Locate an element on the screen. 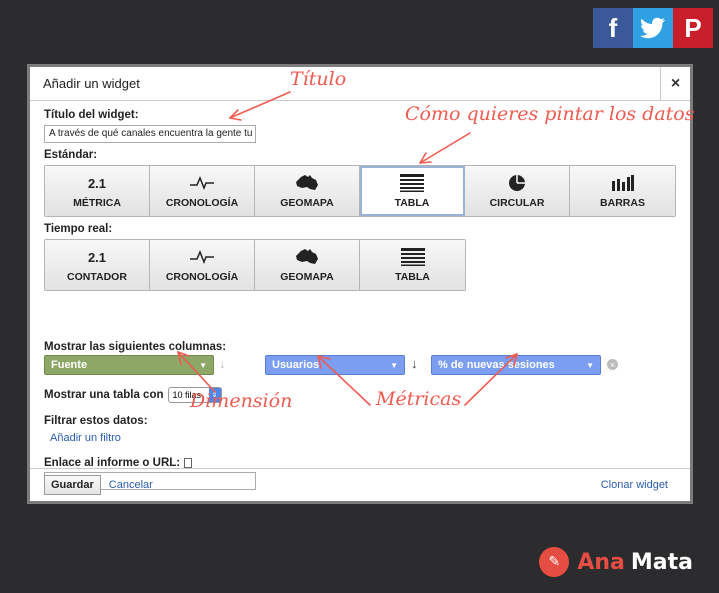 This screenshot has width=719, height=593. brand-logo: ✎ Ana Mata is located at coordinates (616, 562).